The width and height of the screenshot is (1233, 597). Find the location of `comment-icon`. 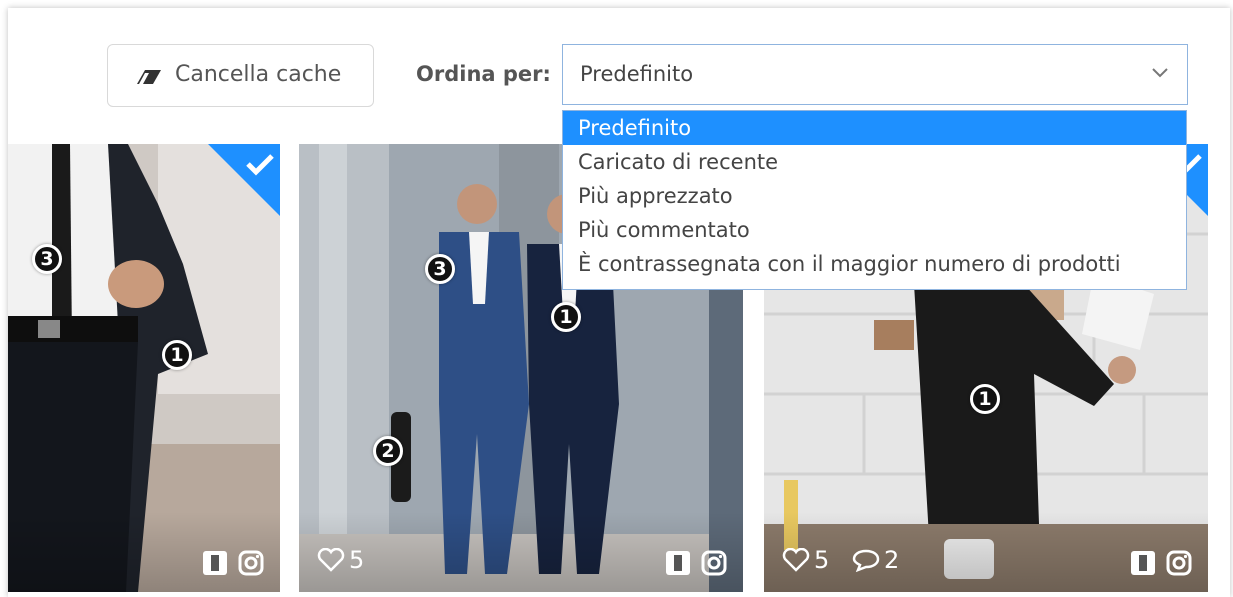

comment-icon is located at coordinates (866, 560).